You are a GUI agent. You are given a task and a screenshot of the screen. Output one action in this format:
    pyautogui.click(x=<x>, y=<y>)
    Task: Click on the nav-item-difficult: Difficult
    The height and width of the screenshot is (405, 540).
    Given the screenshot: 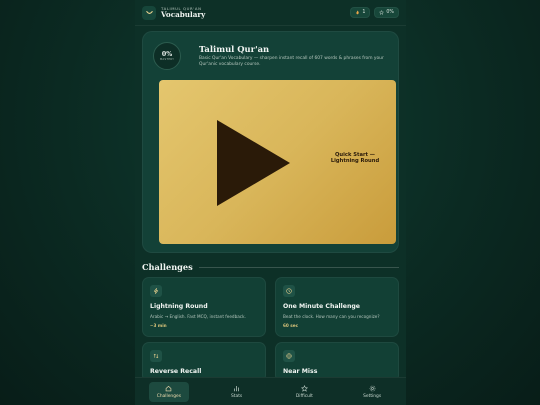 What is the action you would take?
    pyautogui.click(x=305, y=391)
    